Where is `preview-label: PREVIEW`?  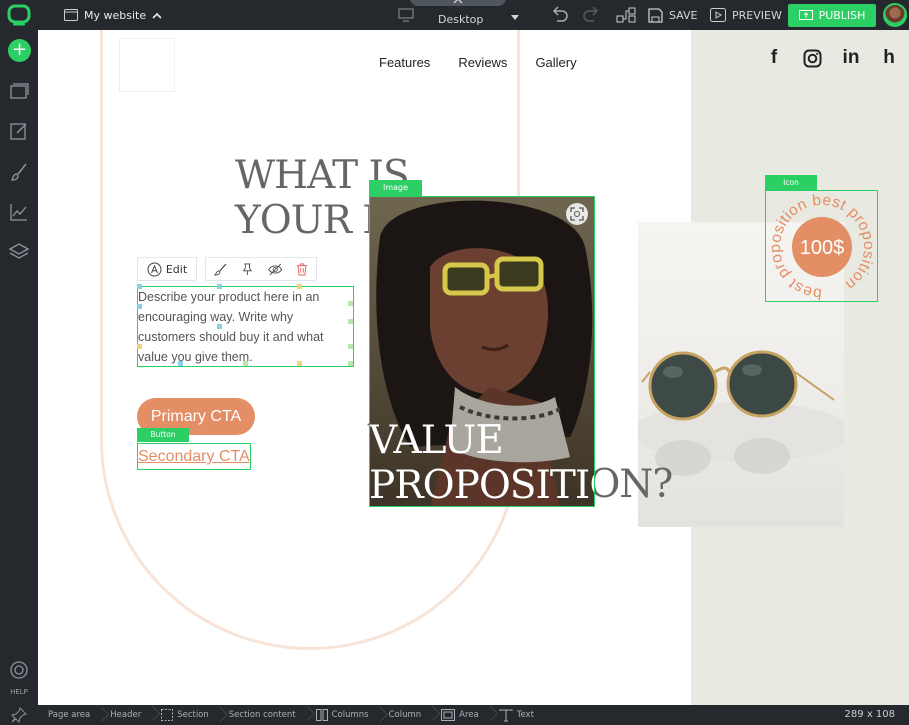 preview-label: PREVIEW is located at coordinates (757, 15).